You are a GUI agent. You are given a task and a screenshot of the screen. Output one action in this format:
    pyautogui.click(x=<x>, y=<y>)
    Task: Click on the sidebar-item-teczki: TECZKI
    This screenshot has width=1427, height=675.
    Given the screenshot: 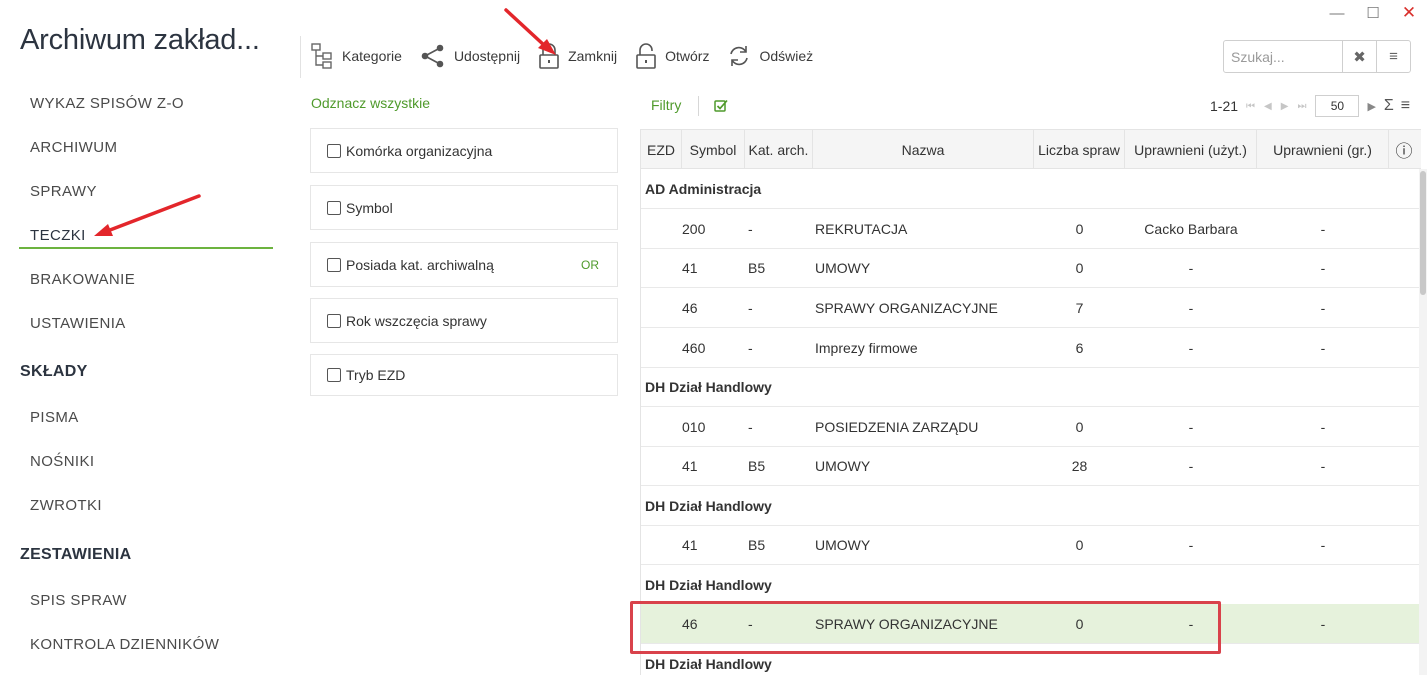 What is the action you would take?
    pyautogui.click(x=58, y=235)
    